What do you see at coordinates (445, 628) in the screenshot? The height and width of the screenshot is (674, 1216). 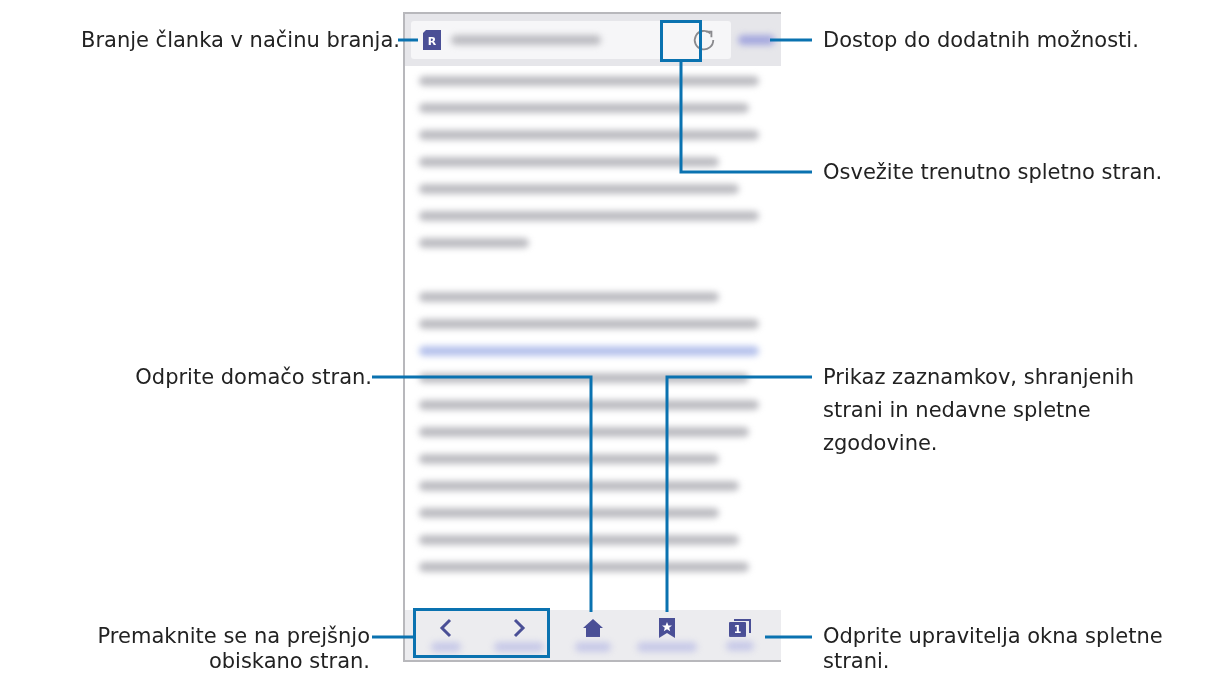 I see `back-icon` at bounding box center [445, 628].